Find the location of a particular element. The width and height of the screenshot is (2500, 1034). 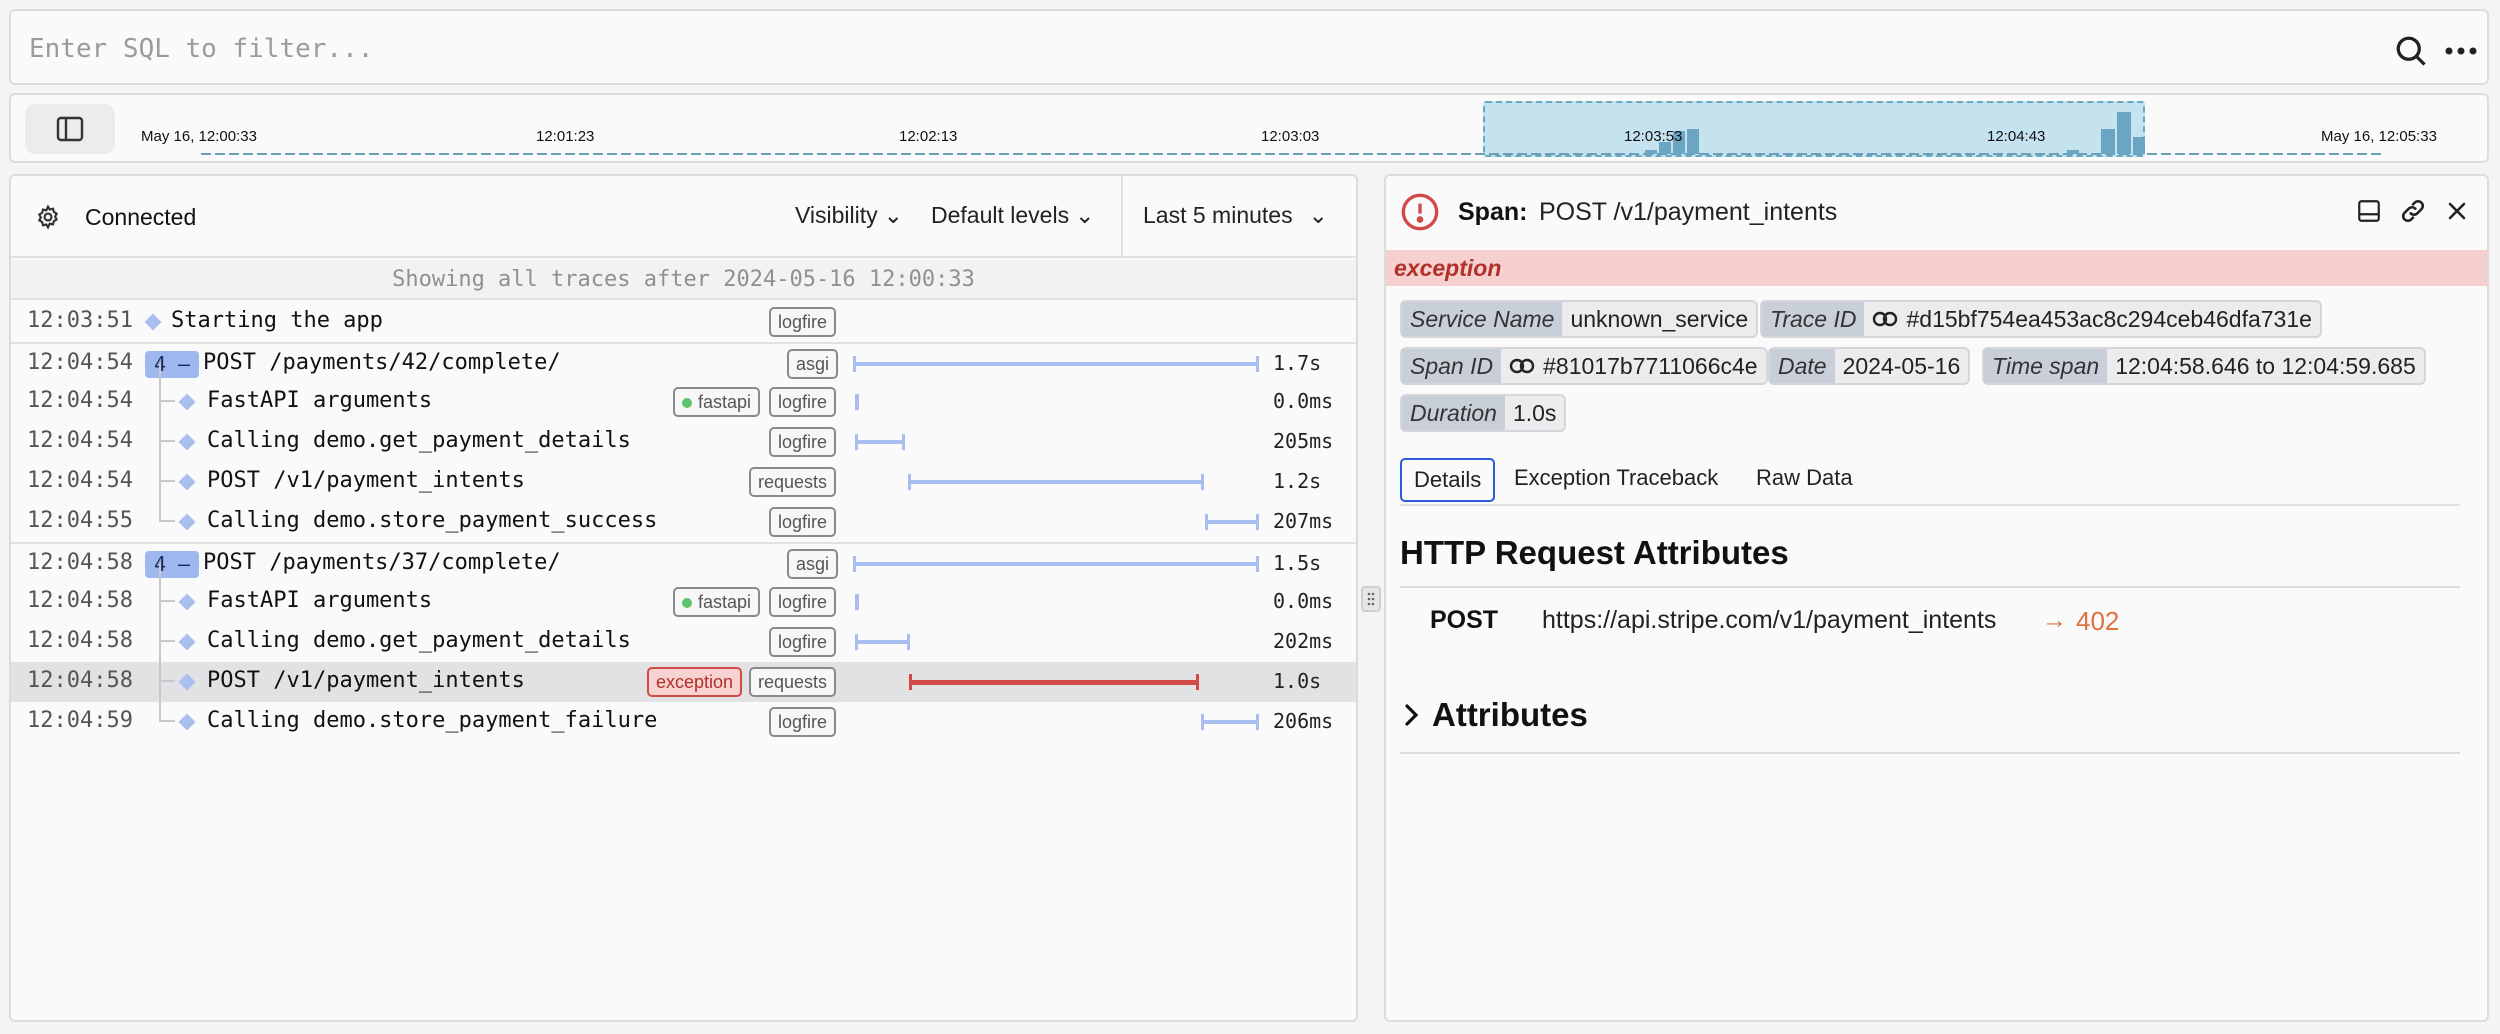

close-icon is located at coordinates (2457, 211).